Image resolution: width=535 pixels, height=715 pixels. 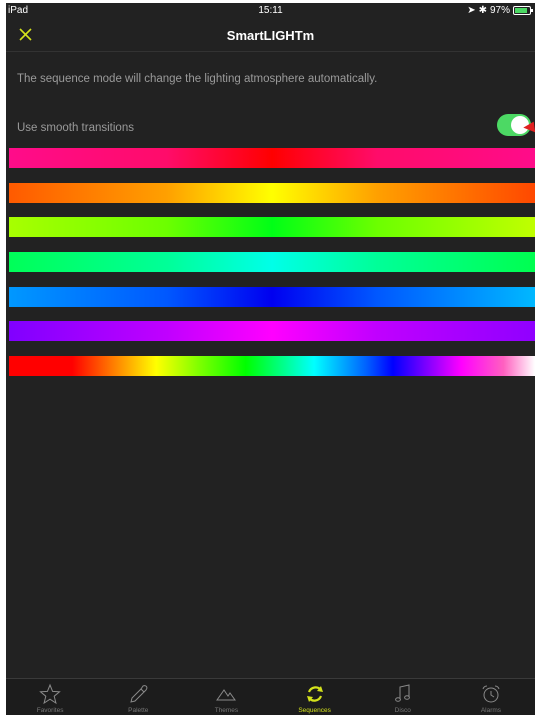 I want to click on page-title: SmartLIGHTm, so click(x=270, y=35).